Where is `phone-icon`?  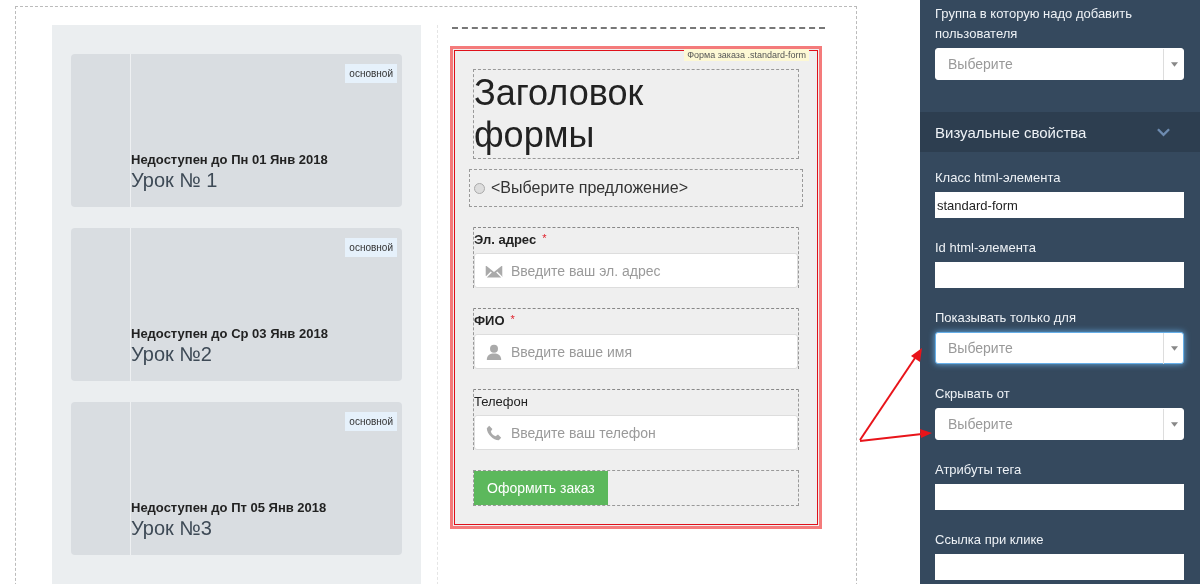 phone-icon is located at coordinates (494, 432).